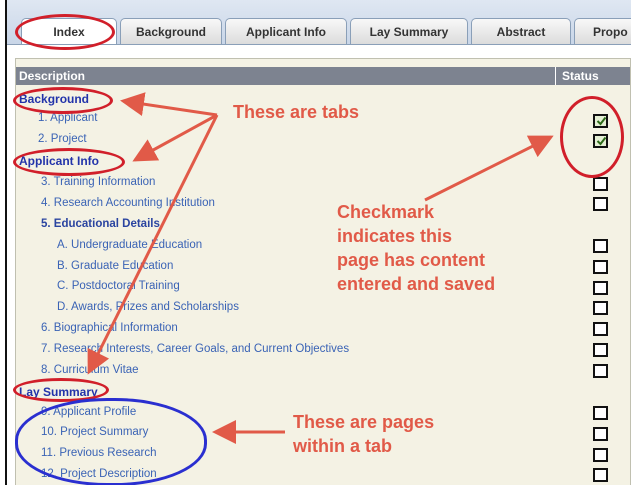  Describe the element at coordinates (363, 434) in the screenshot. I see `pages-annotation: These are pages within a tab` at that location.